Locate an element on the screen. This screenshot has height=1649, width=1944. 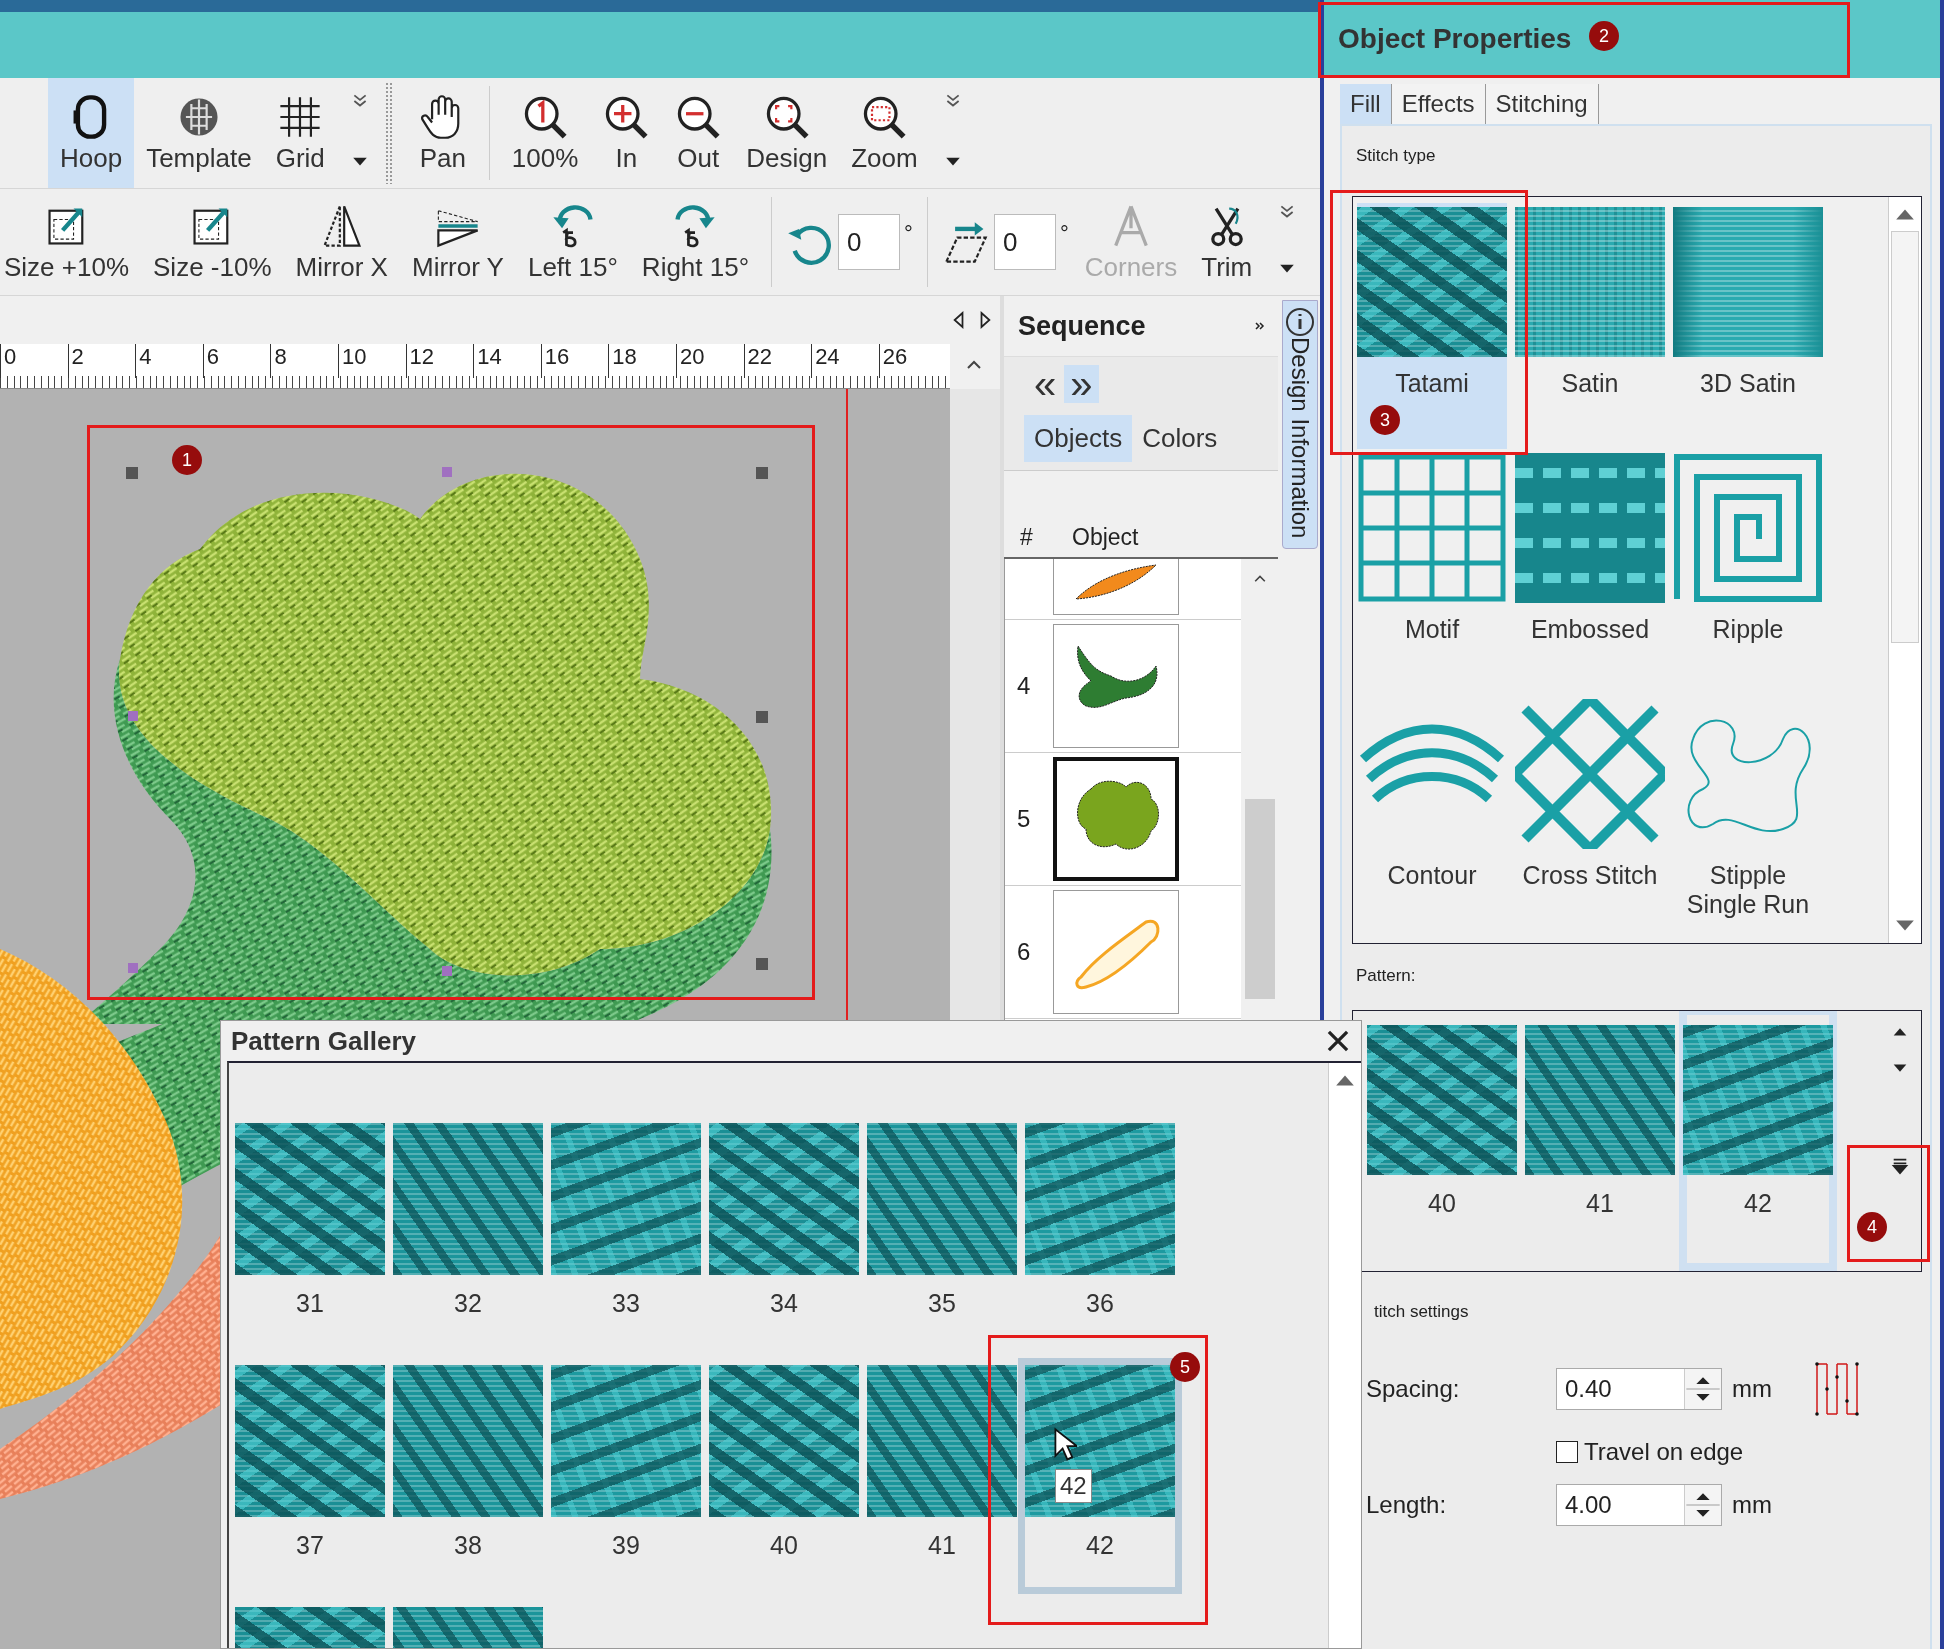
toolbar-button: In is located at coordinates (626, 133).